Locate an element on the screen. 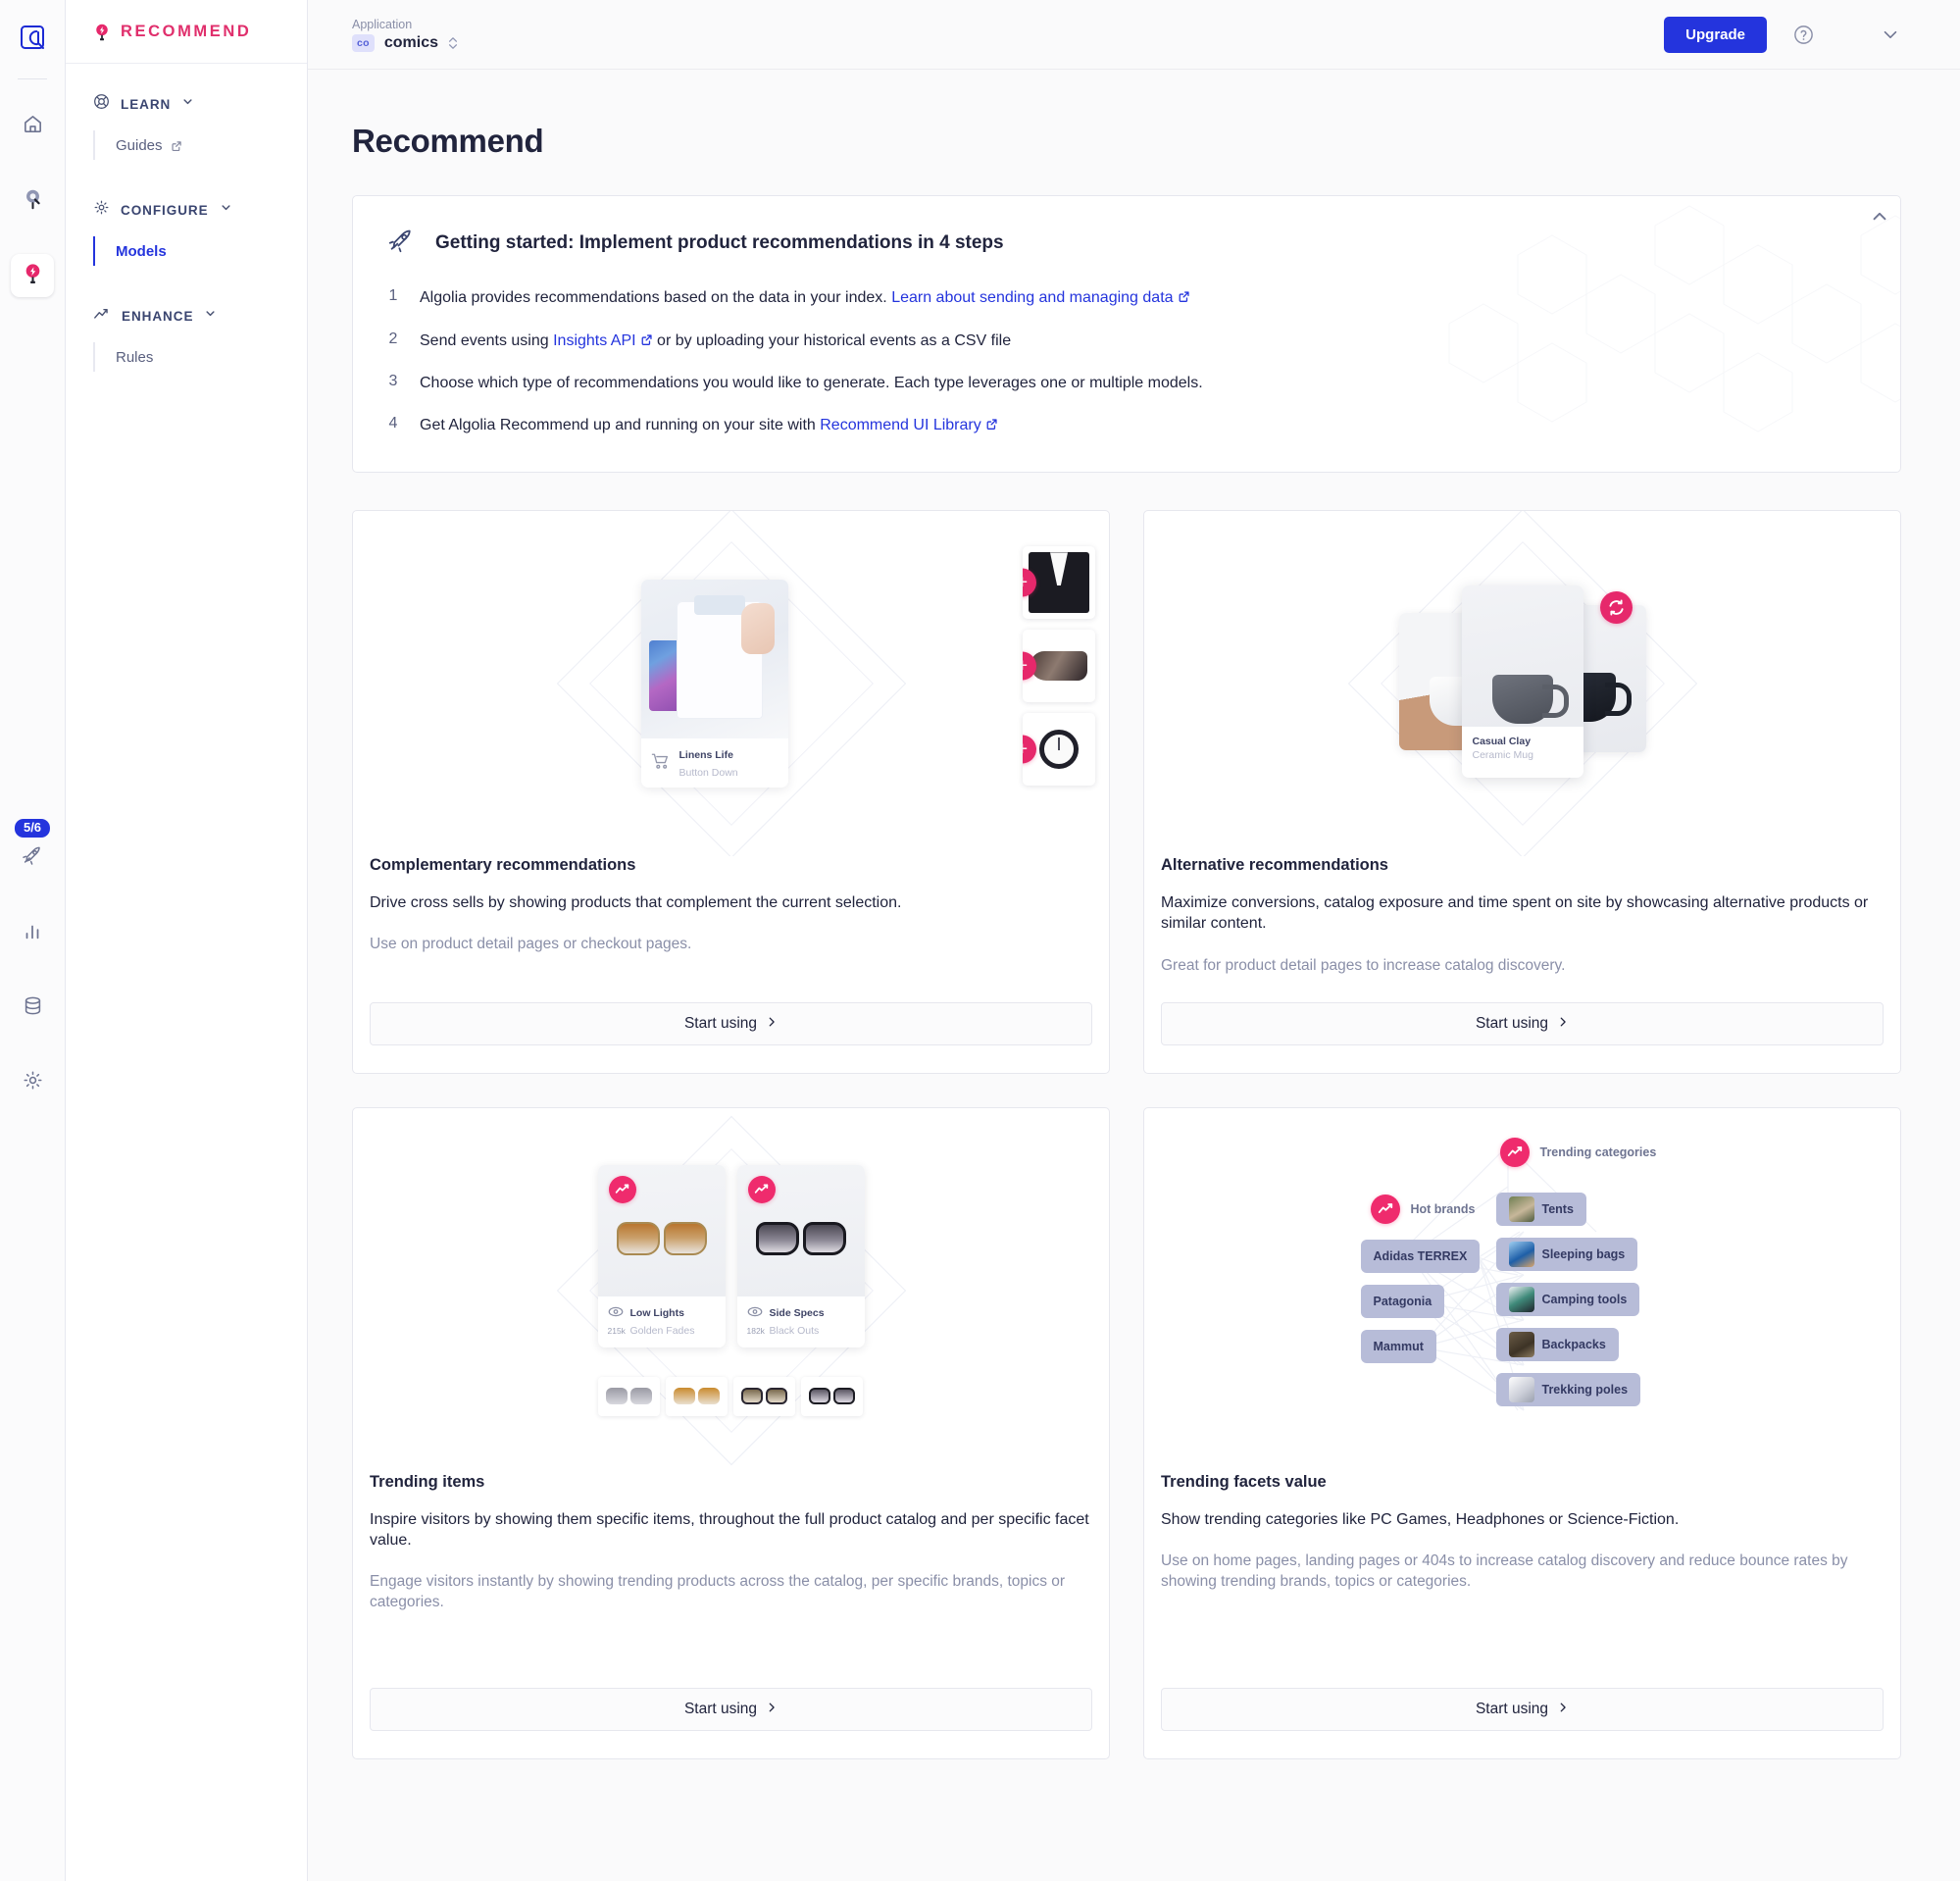  start-using-label: Start using is located at coordinates (720, 1023).